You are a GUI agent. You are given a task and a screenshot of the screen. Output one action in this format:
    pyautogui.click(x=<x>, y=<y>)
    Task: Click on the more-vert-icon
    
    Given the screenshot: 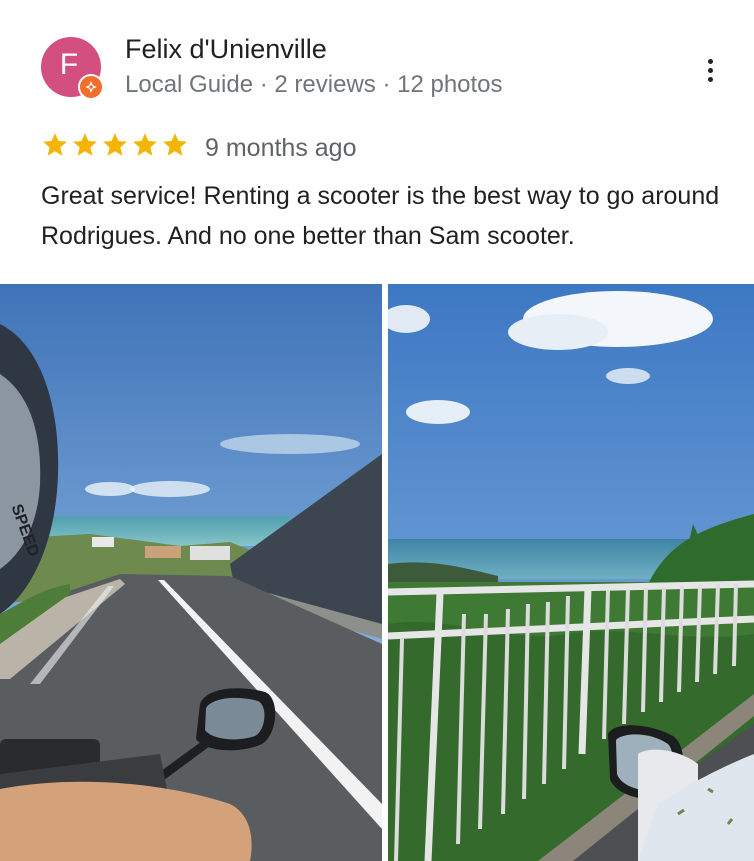 What is the action you would take?
    pyautogui.click(x=710, y=61)
    